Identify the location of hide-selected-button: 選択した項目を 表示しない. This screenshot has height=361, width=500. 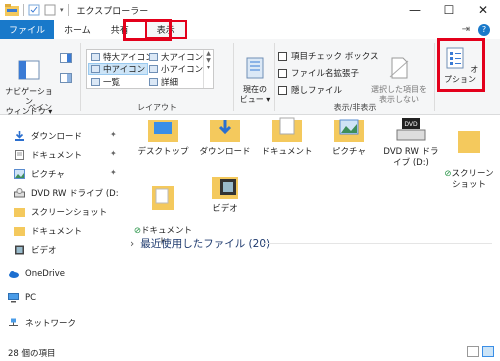
(399, 76).